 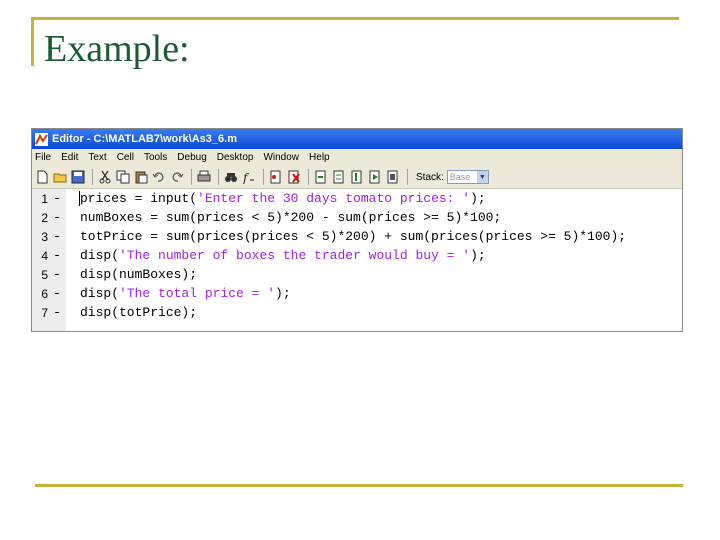 I want to click on toolbar: f Stack: Base ▼, so click(x=357, y=177).